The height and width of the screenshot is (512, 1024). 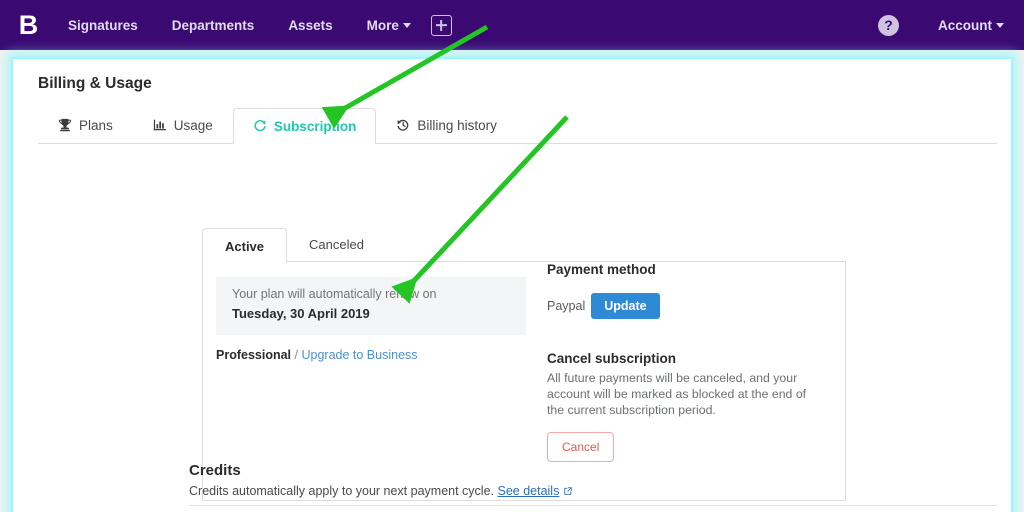 What do you see at coordinates (28, 25) in the screenshot?
I see `brand-logo: B` at bounding box center [28, 25].